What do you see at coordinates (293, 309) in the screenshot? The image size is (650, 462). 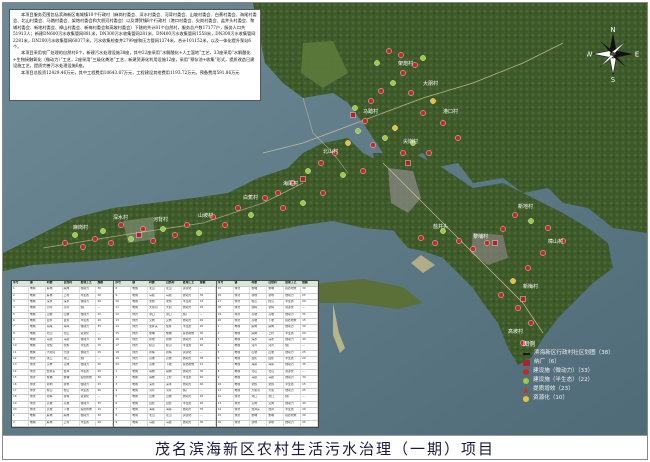 I see `table-cell: 资源化` at bounding box center [293, 309].